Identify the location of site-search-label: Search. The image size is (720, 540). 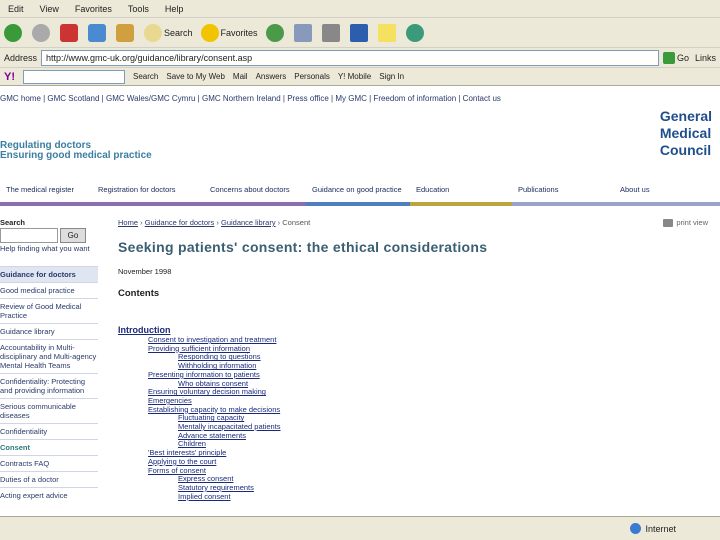
(13, 222).